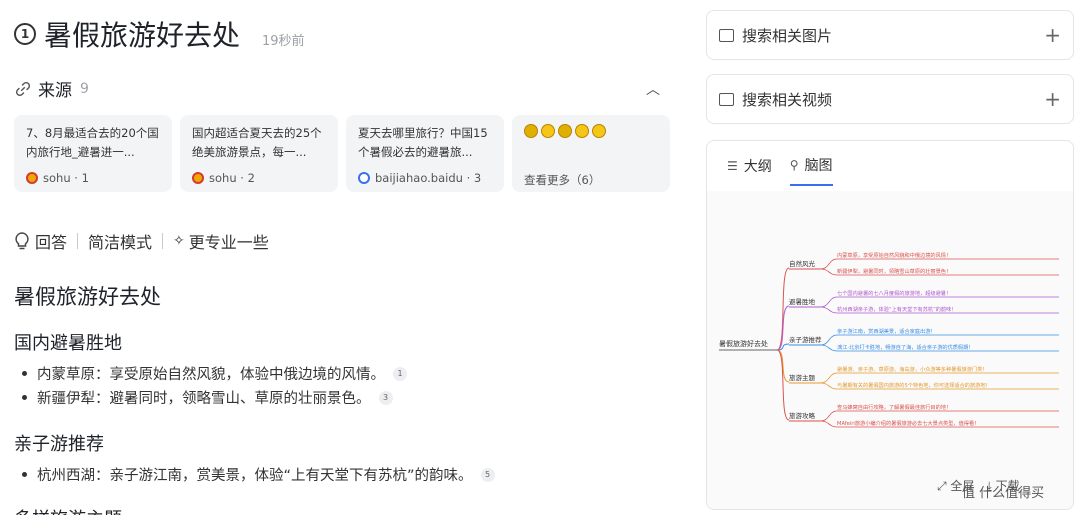 Image resolution: width=1080 pixels, height=515 pixels. Describe the element at coordinates (25, 34) in the screenshot. I see `history-icon: 1` at that location.